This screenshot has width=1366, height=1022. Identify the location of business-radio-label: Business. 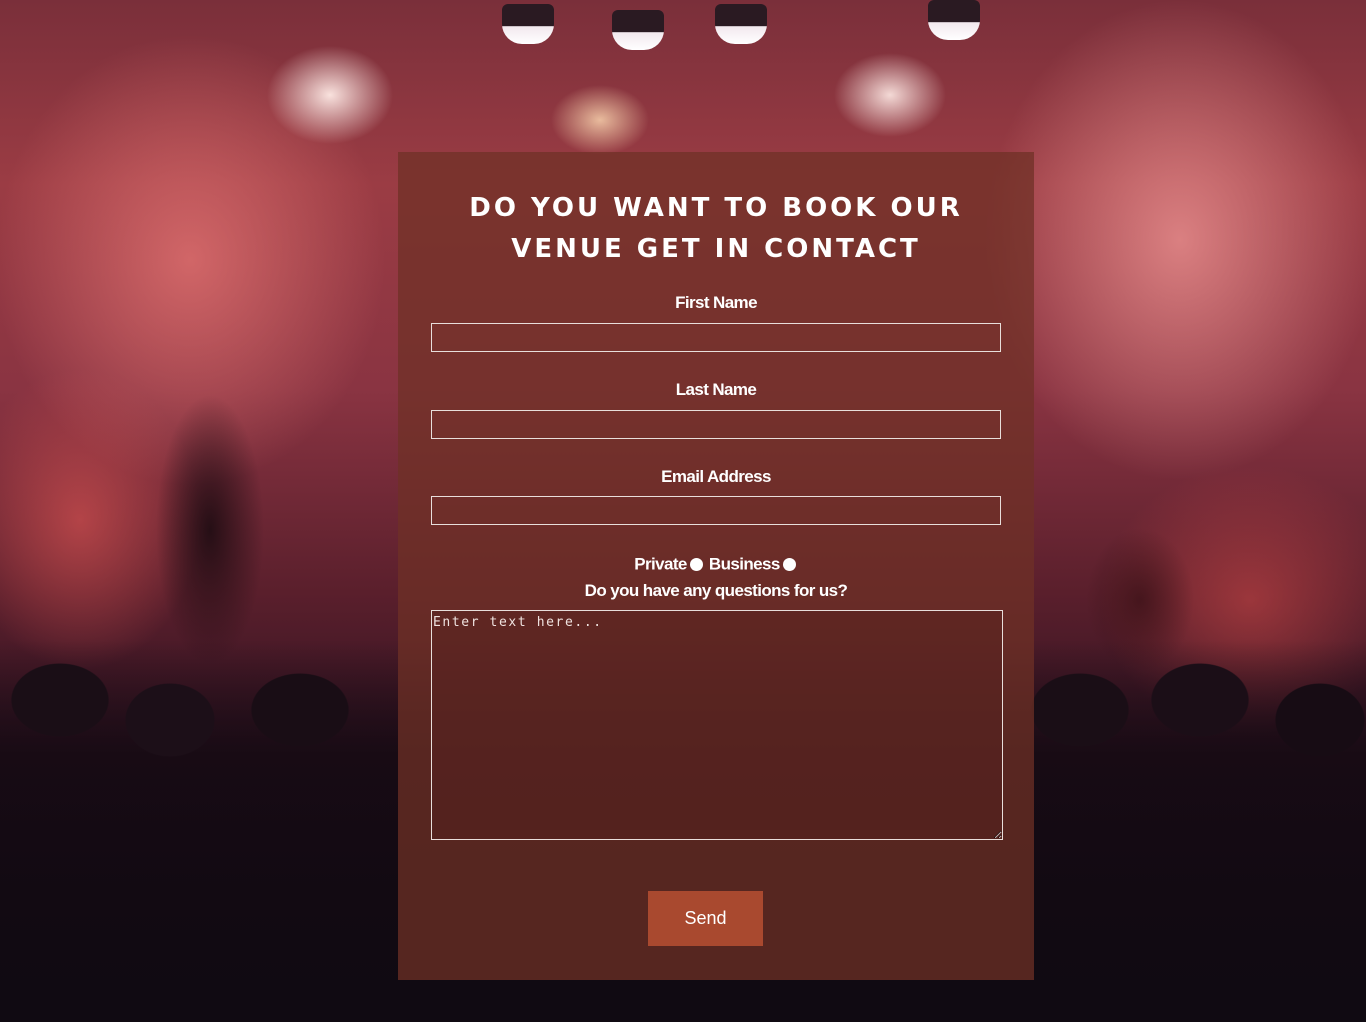
(744, 564).